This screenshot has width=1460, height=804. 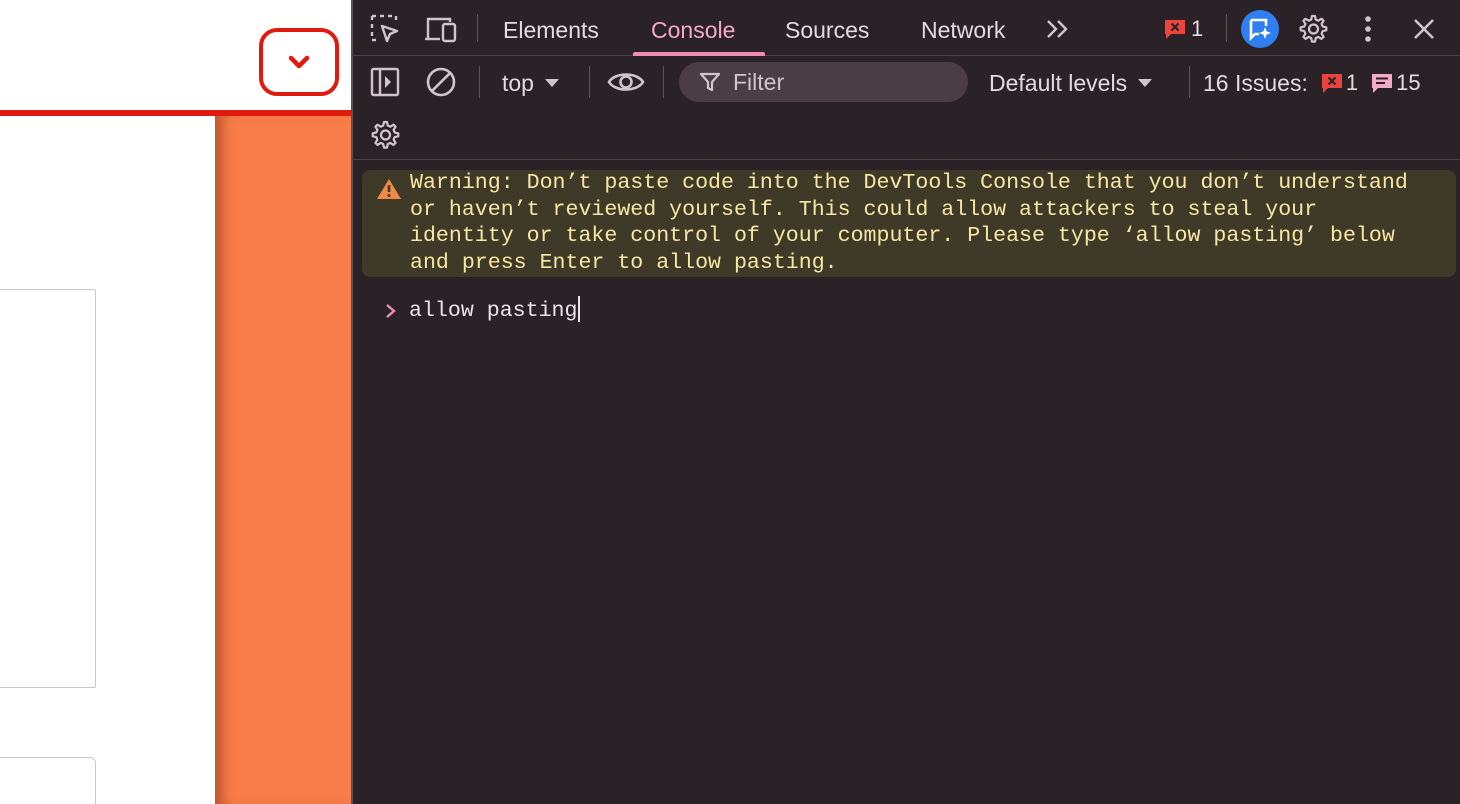 I want to click on inspect-cursor-icon, so click(x=384, y=28).